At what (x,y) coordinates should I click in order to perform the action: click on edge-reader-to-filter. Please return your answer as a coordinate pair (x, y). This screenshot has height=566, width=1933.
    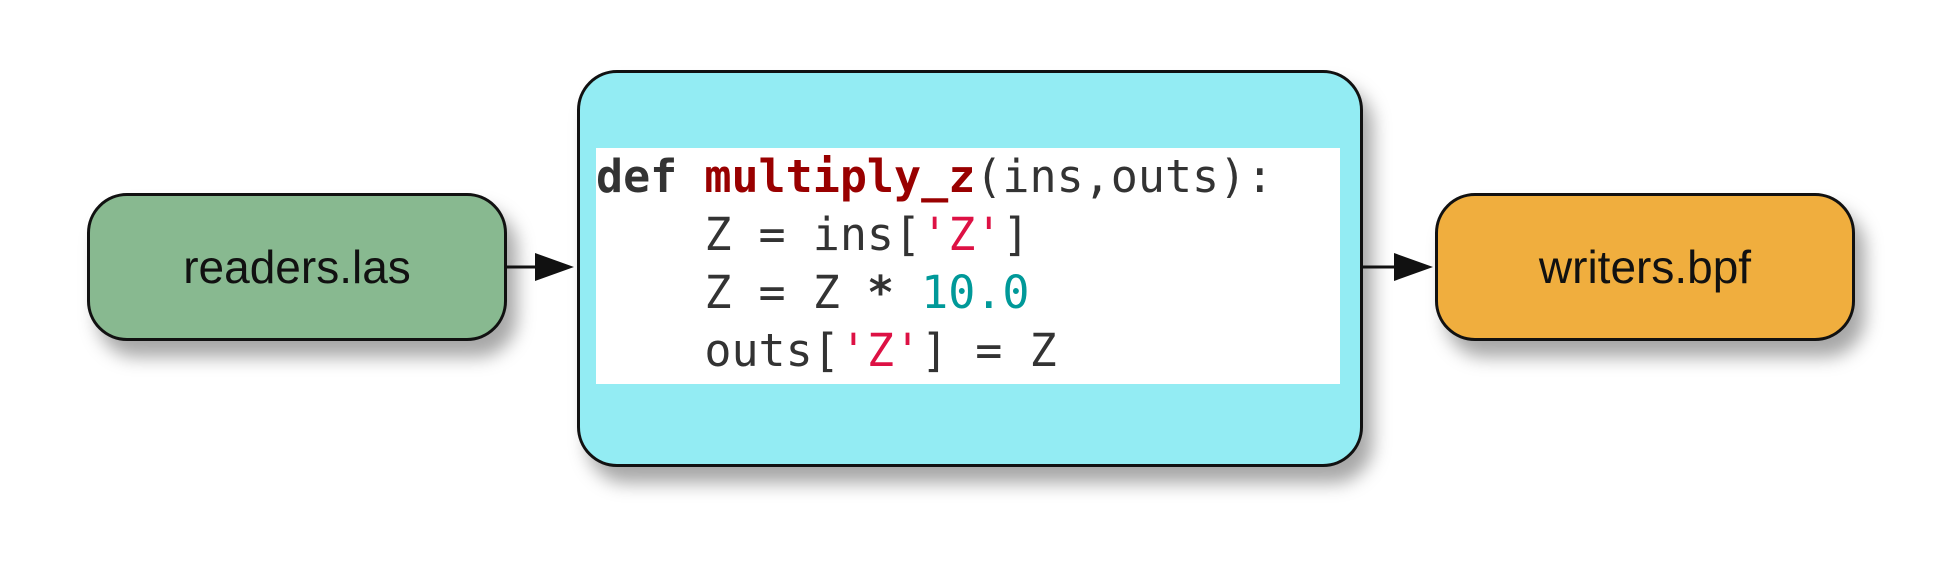
    Looking at the image, I should click on (540, 267).